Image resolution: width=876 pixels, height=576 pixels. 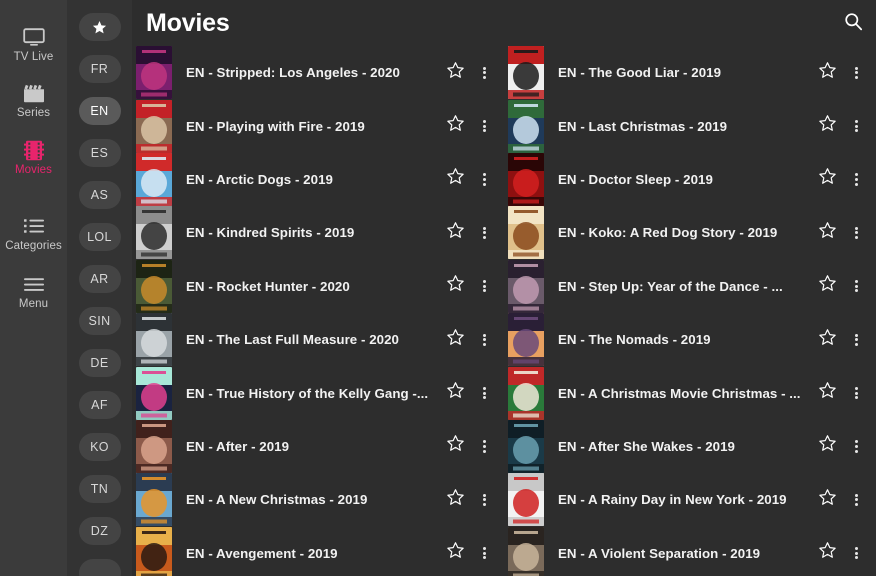 What do you see at coordinates (99, 237) in the screenshot?
I see `language-filter-pill-lol: LOL` at bounding box center [99, 237].